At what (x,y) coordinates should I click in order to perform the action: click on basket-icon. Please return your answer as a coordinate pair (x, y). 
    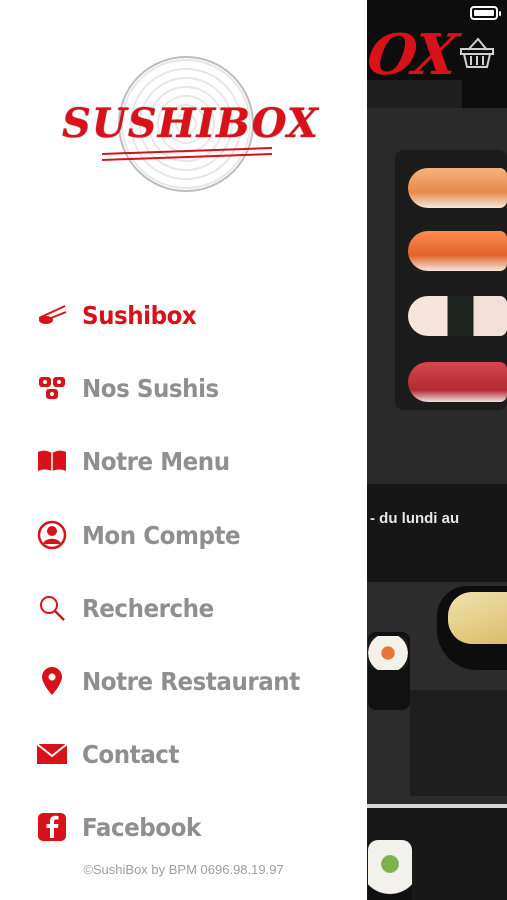
    Looking at the image, I should click on (477, 53).